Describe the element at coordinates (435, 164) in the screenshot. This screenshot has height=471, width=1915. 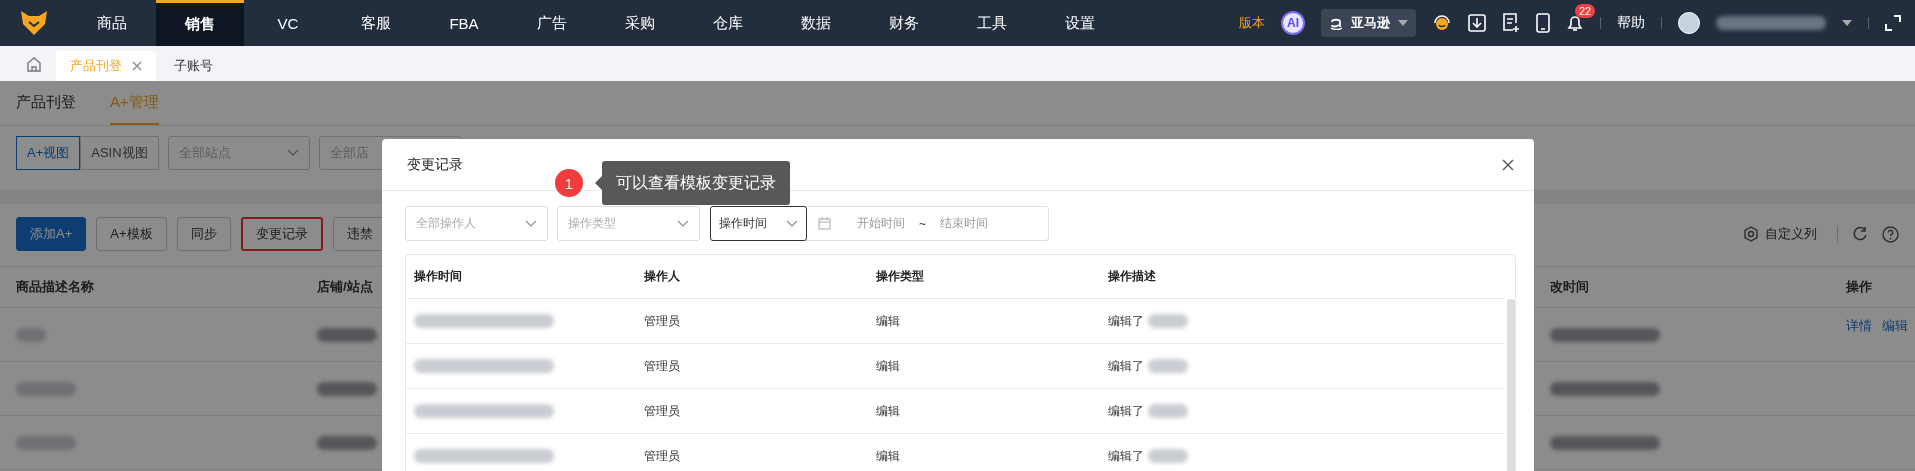
I see `dialog-title: 变更记录` at that location.